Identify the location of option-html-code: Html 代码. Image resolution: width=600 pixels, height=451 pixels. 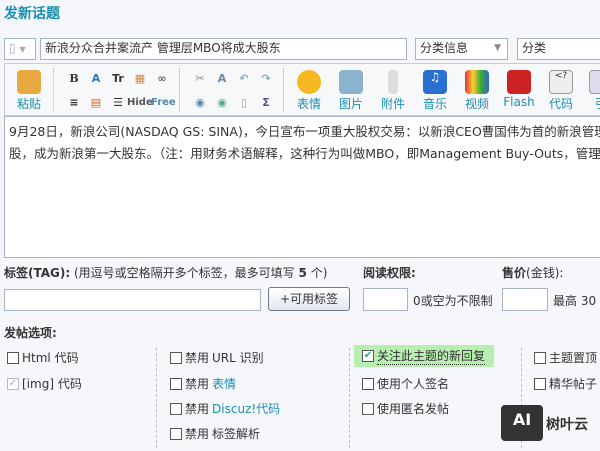
(43, 357).